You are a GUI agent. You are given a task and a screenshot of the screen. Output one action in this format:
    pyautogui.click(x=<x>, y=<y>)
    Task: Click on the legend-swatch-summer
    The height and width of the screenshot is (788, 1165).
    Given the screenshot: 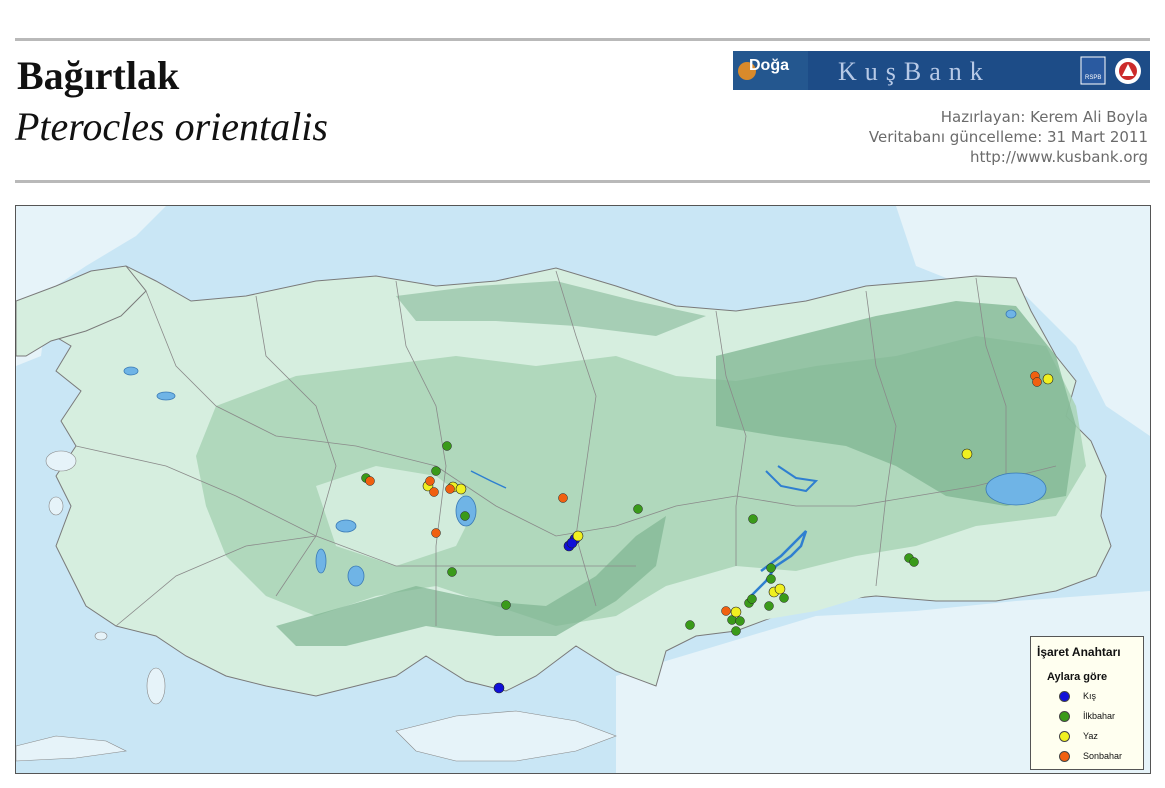 What is the action you would take?
    pyautogui.click(x=1064, y=736)
    